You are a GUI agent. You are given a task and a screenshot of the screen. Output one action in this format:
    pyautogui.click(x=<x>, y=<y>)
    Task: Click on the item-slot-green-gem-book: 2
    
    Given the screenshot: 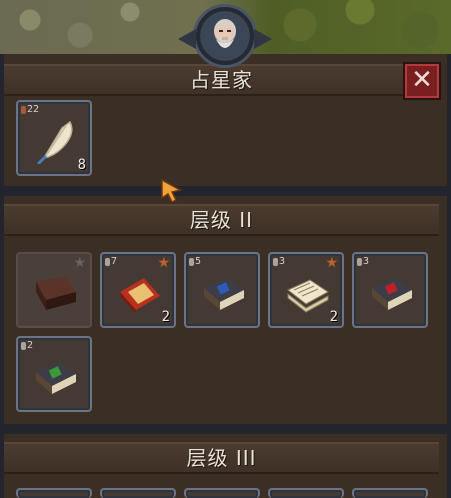 What is the action you would take?
    pyautogui.click(x=54, y=374)
    